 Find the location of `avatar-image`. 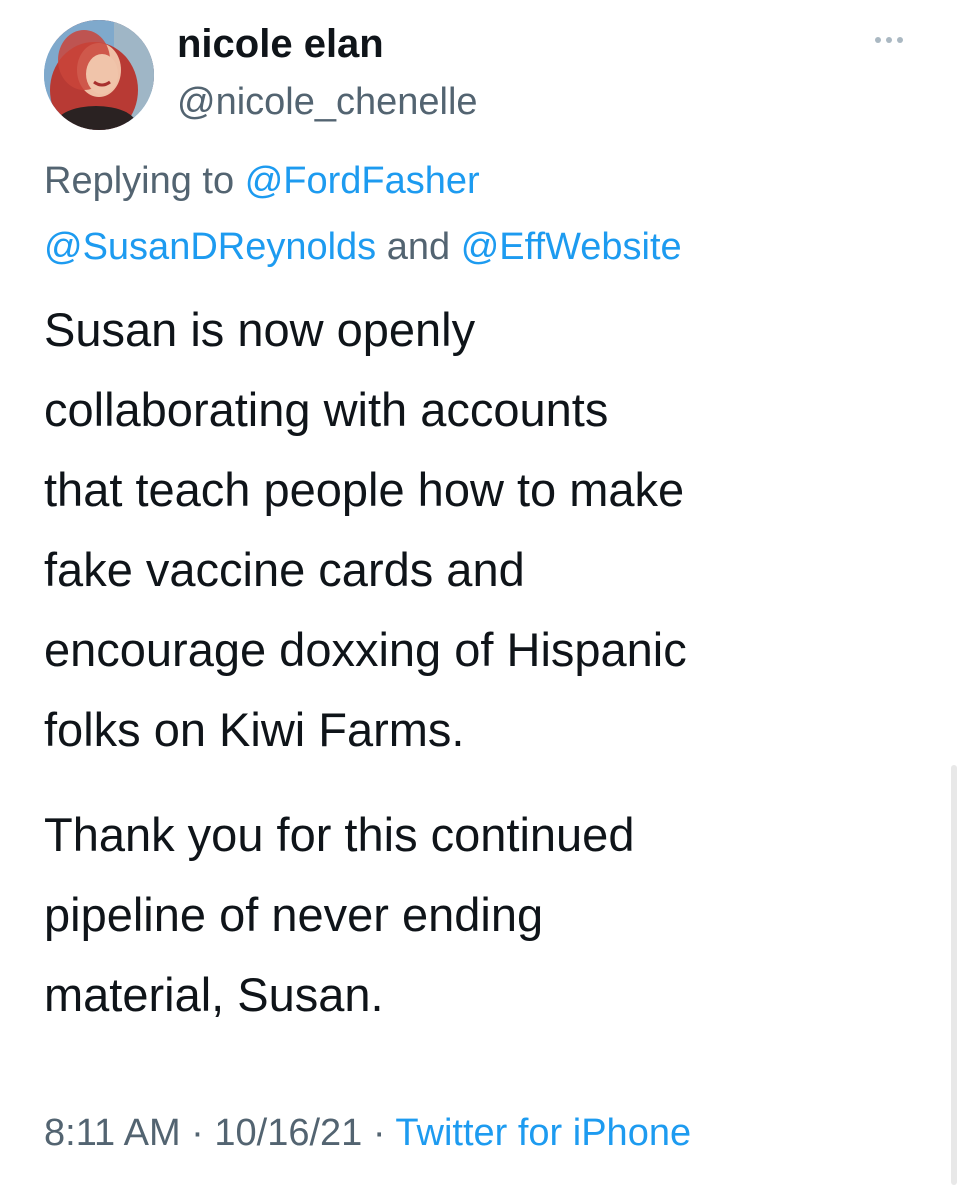

avatar-image is located at coordinates (99, 75).